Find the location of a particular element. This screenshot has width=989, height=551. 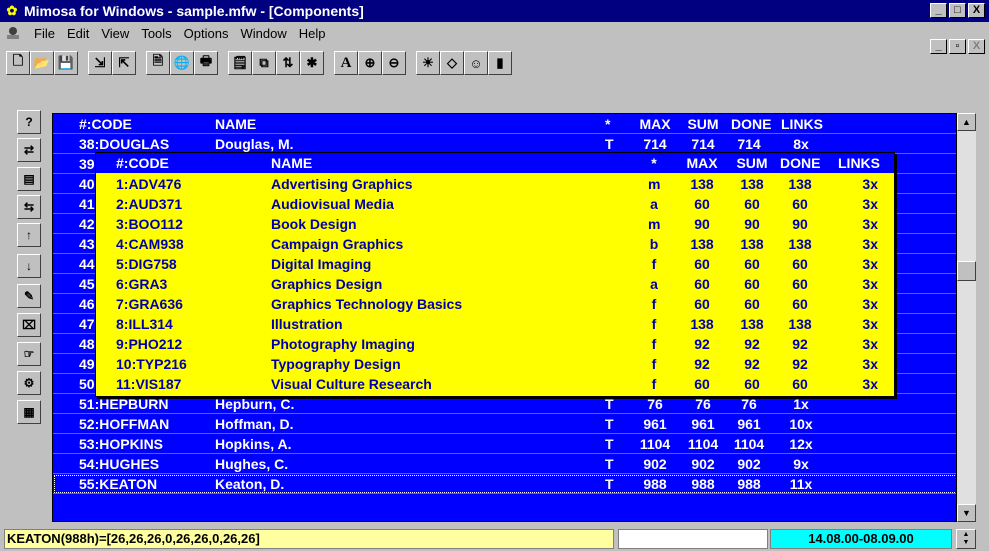

maximize-button: □ is located at coordinates (957, 10).